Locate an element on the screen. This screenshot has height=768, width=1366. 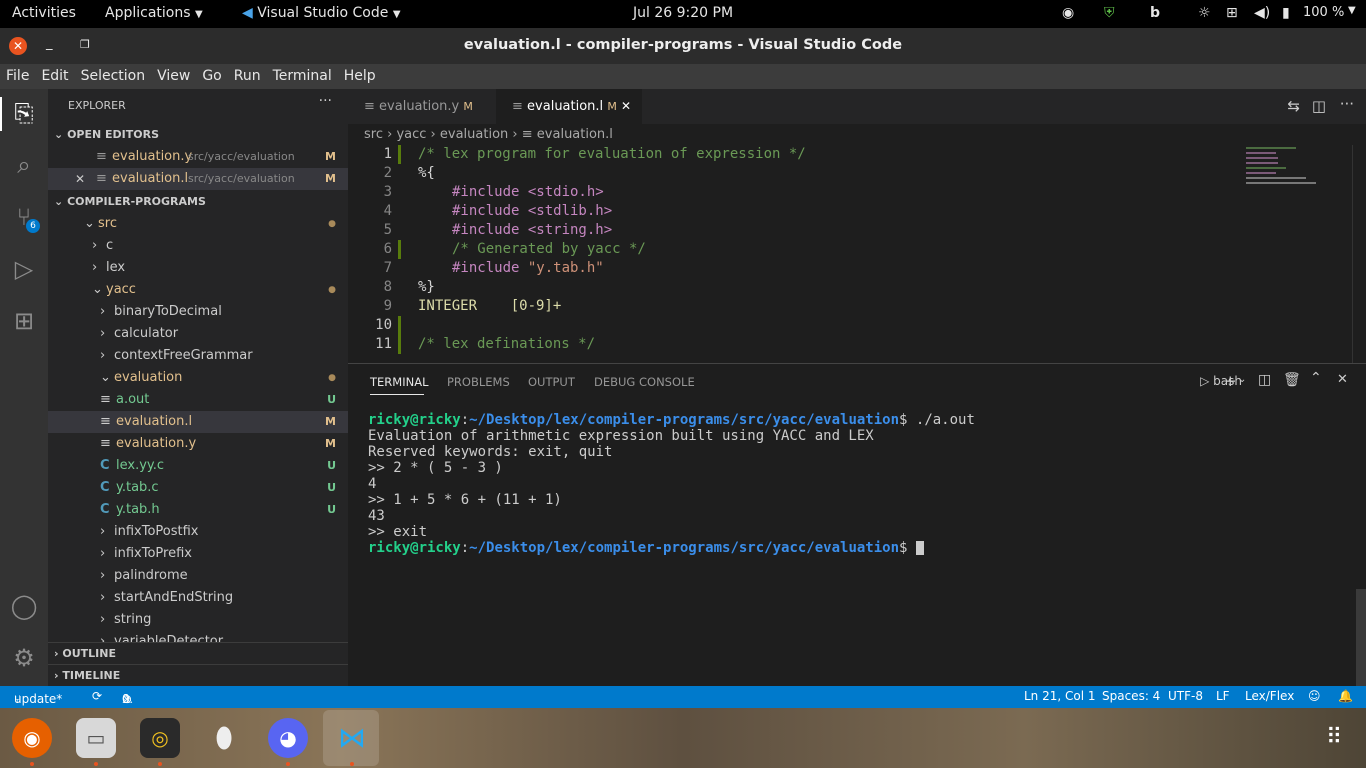
minimap is located at coordinates (1300, 173).